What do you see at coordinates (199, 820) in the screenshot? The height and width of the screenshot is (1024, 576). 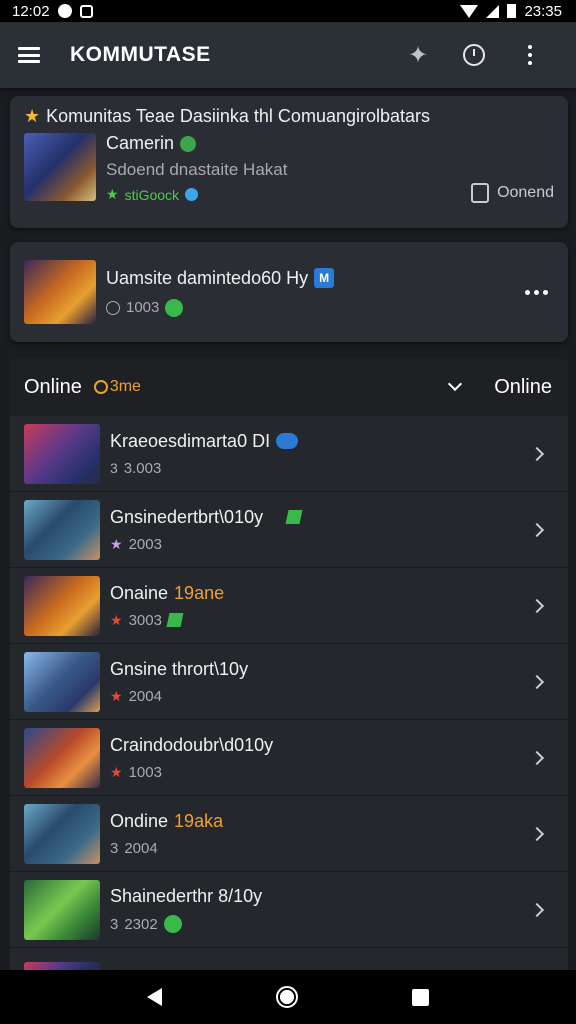 I see `item-accent: 19aka` at bounding box center [199, 820].